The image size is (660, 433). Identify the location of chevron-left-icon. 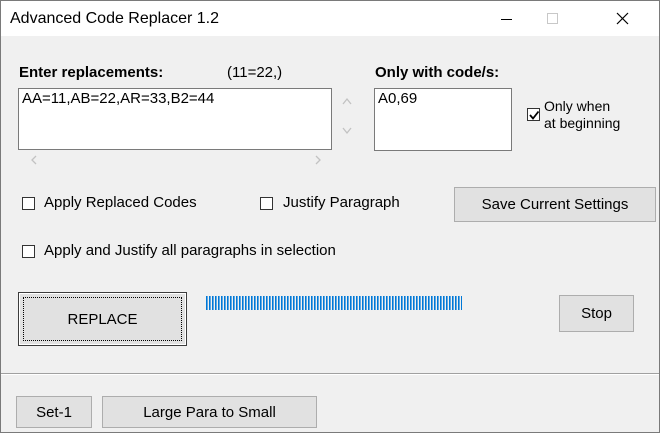
(34, 160).